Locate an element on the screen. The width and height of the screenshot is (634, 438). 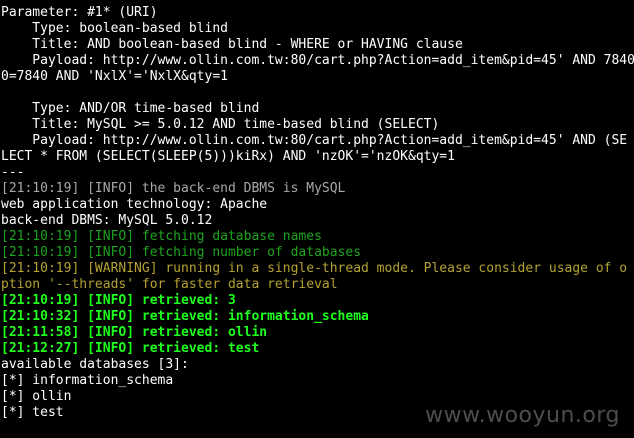
site-watermark: www.wooyun.org is located at coordinates (522, 415).